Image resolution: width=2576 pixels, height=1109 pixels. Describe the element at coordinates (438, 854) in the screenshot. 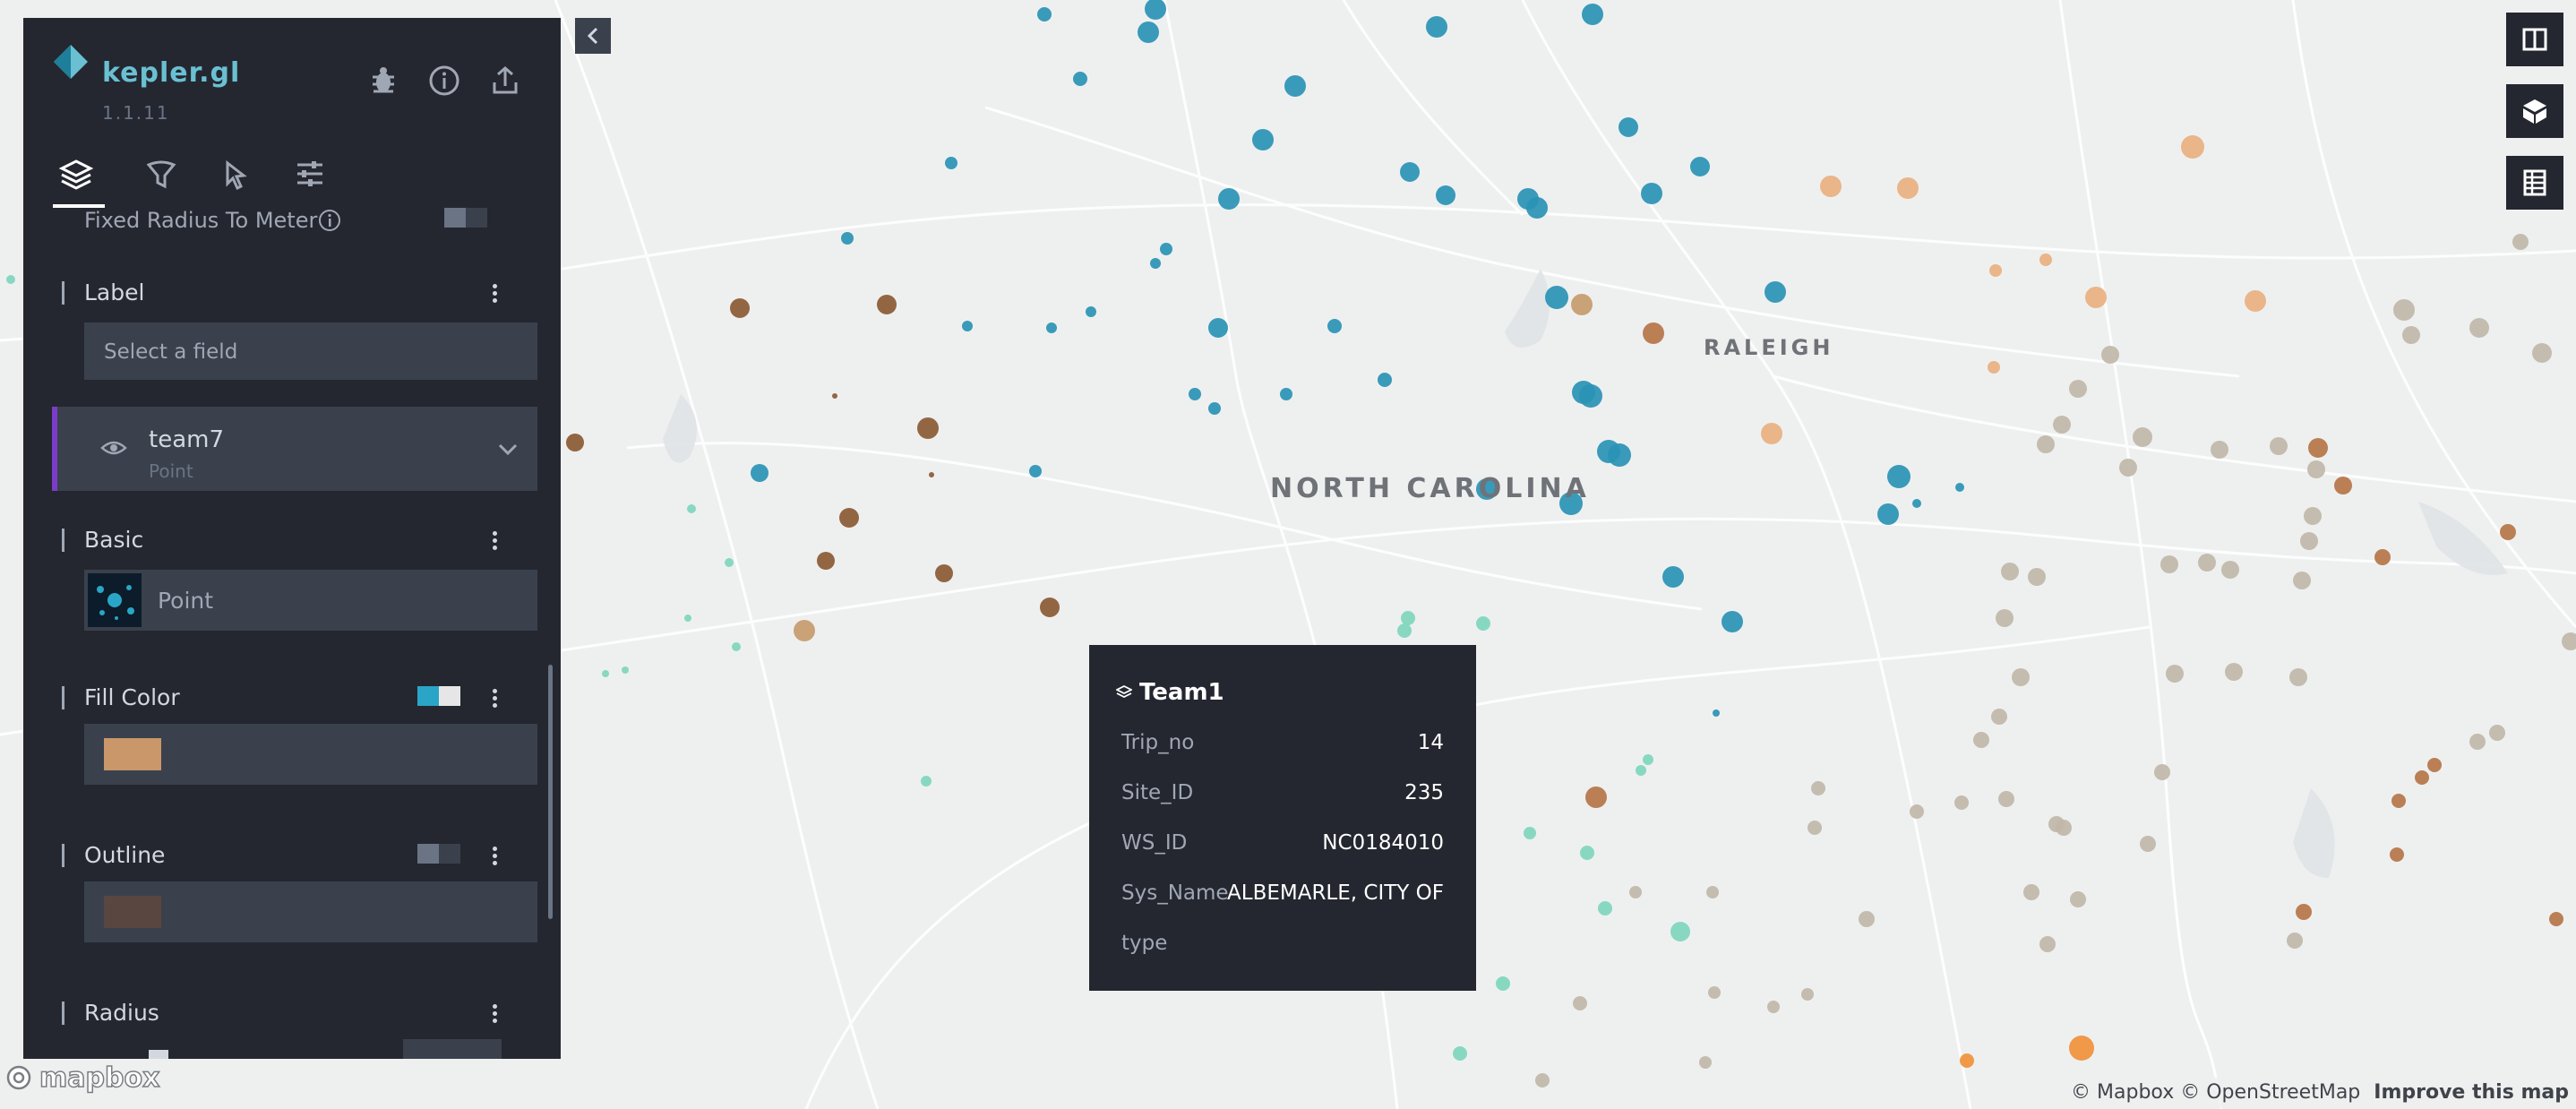

I see `outline-toggle` at that location.